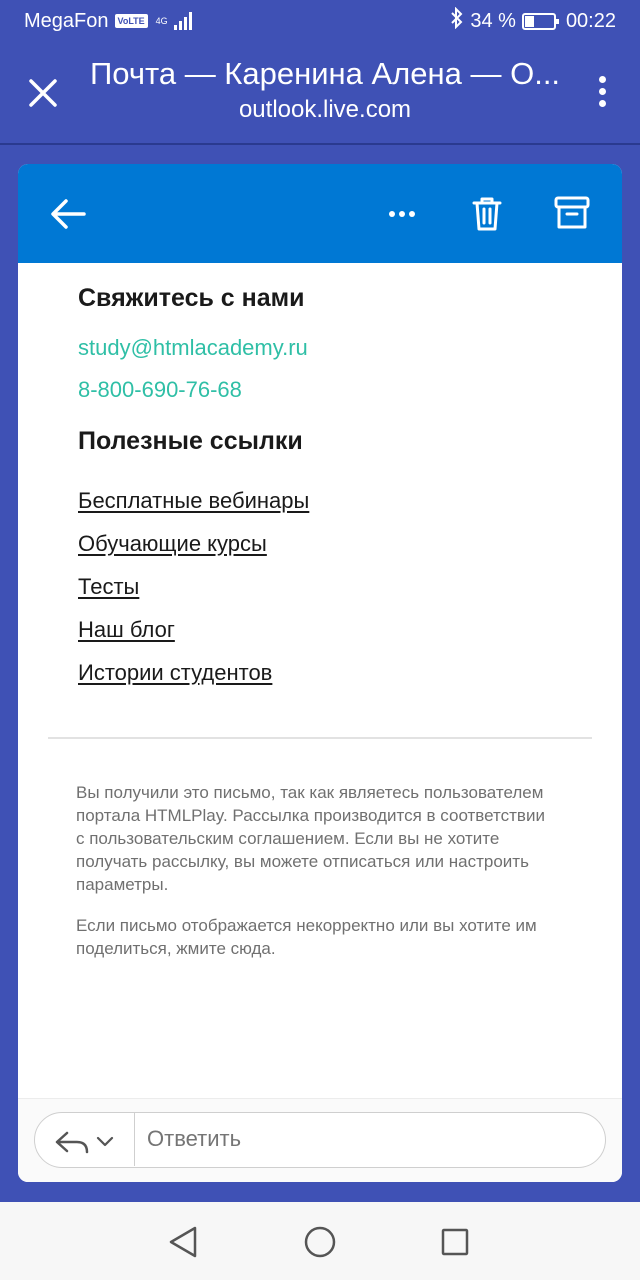 This screenshot has width=640, height=1280. I want to click on page-url: outlook.live.com, so click(325, 109).